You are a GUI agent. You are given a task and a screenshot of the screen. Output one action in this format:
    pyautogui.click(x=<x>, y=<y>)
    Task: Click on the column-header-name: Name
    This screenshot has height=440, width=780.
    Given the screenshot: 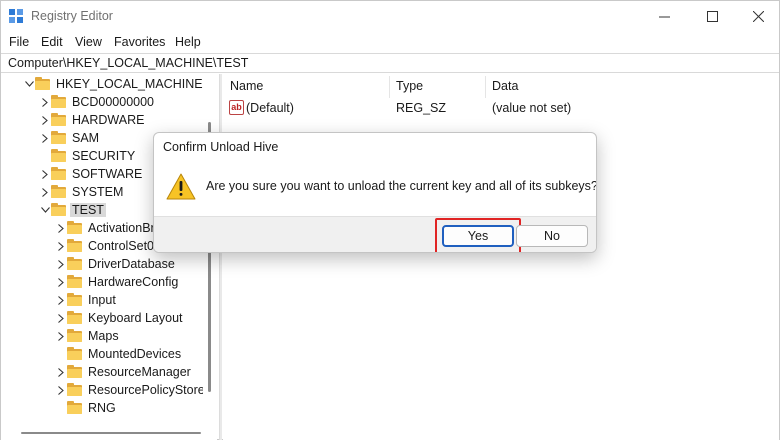 What is the action you would take?
    pyautogui.click(x=246, y=86)
    